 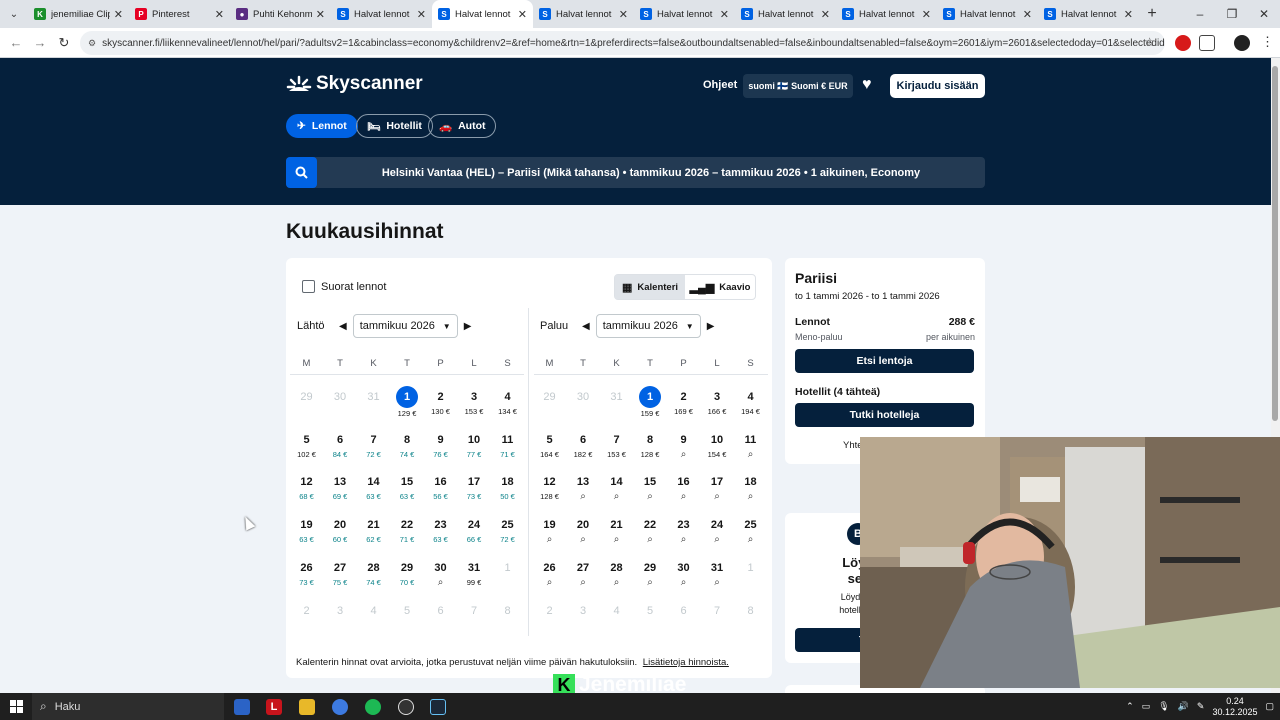 What do you see at coordinates (340, 445) in the screenshot?
I see `calendar-day: 6 84 €` at bounding box center [340, 445].